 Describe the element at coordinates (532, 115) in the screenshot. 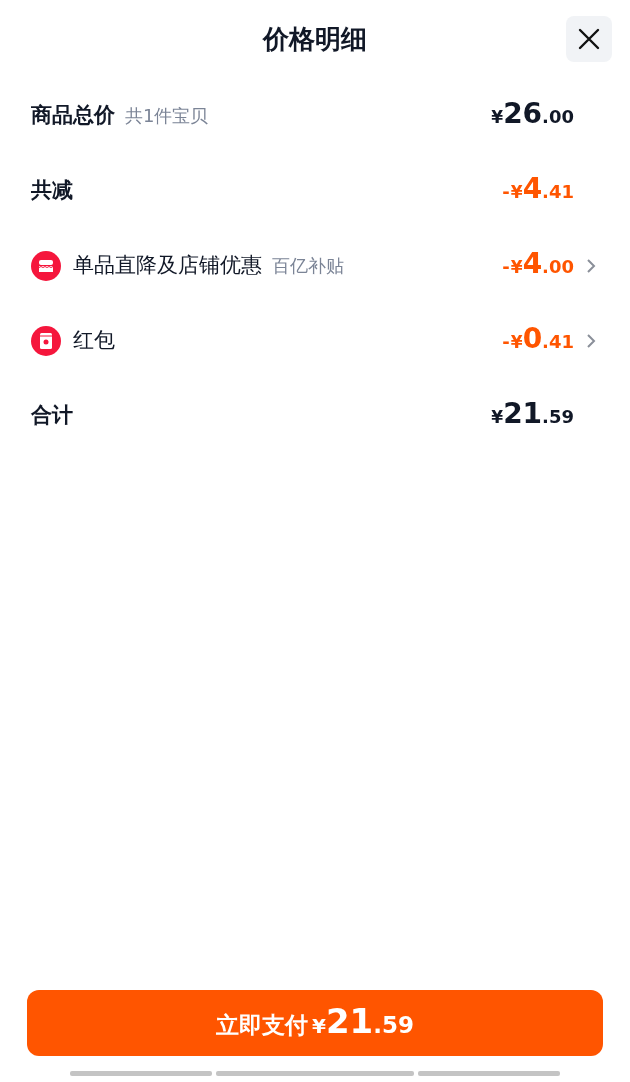

I see `price: ¥26.00` at that location.